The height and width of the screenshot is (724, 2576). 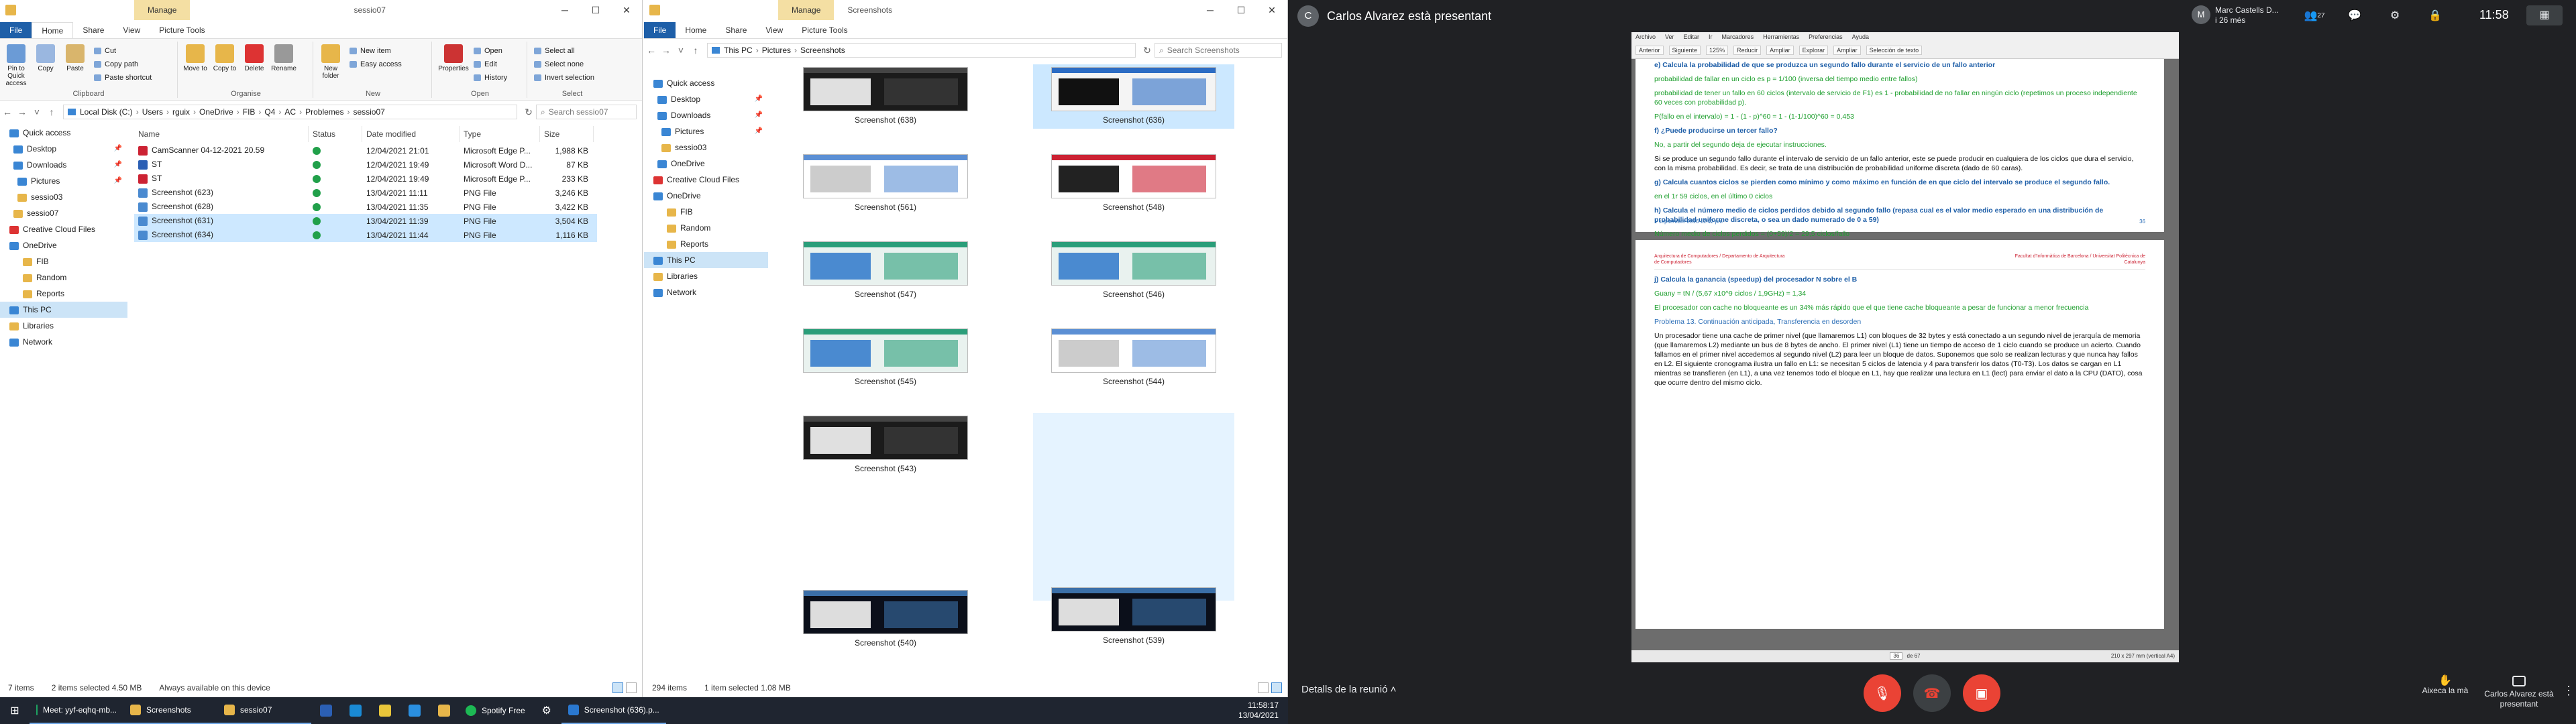 I want to click on meeting-details-button: Detalls de la reunió ˄, so click(x=1348, y=689).